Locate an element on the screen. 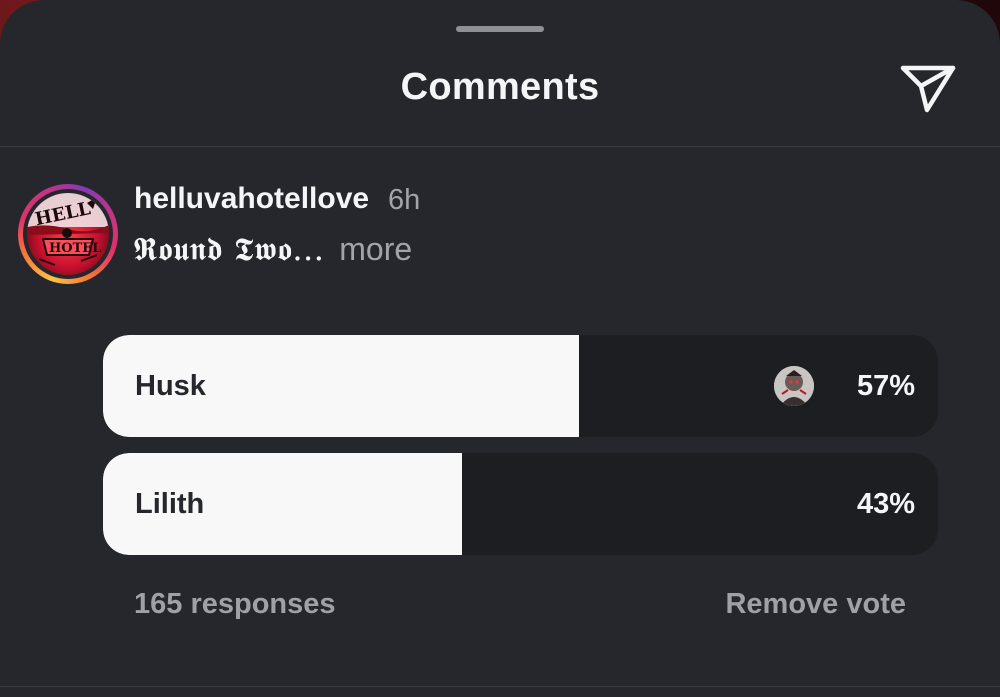 This screenshot has height=697, width=1000. post-avatar-story-ring: HELL HOTEL is located at coordinates (68, 234).